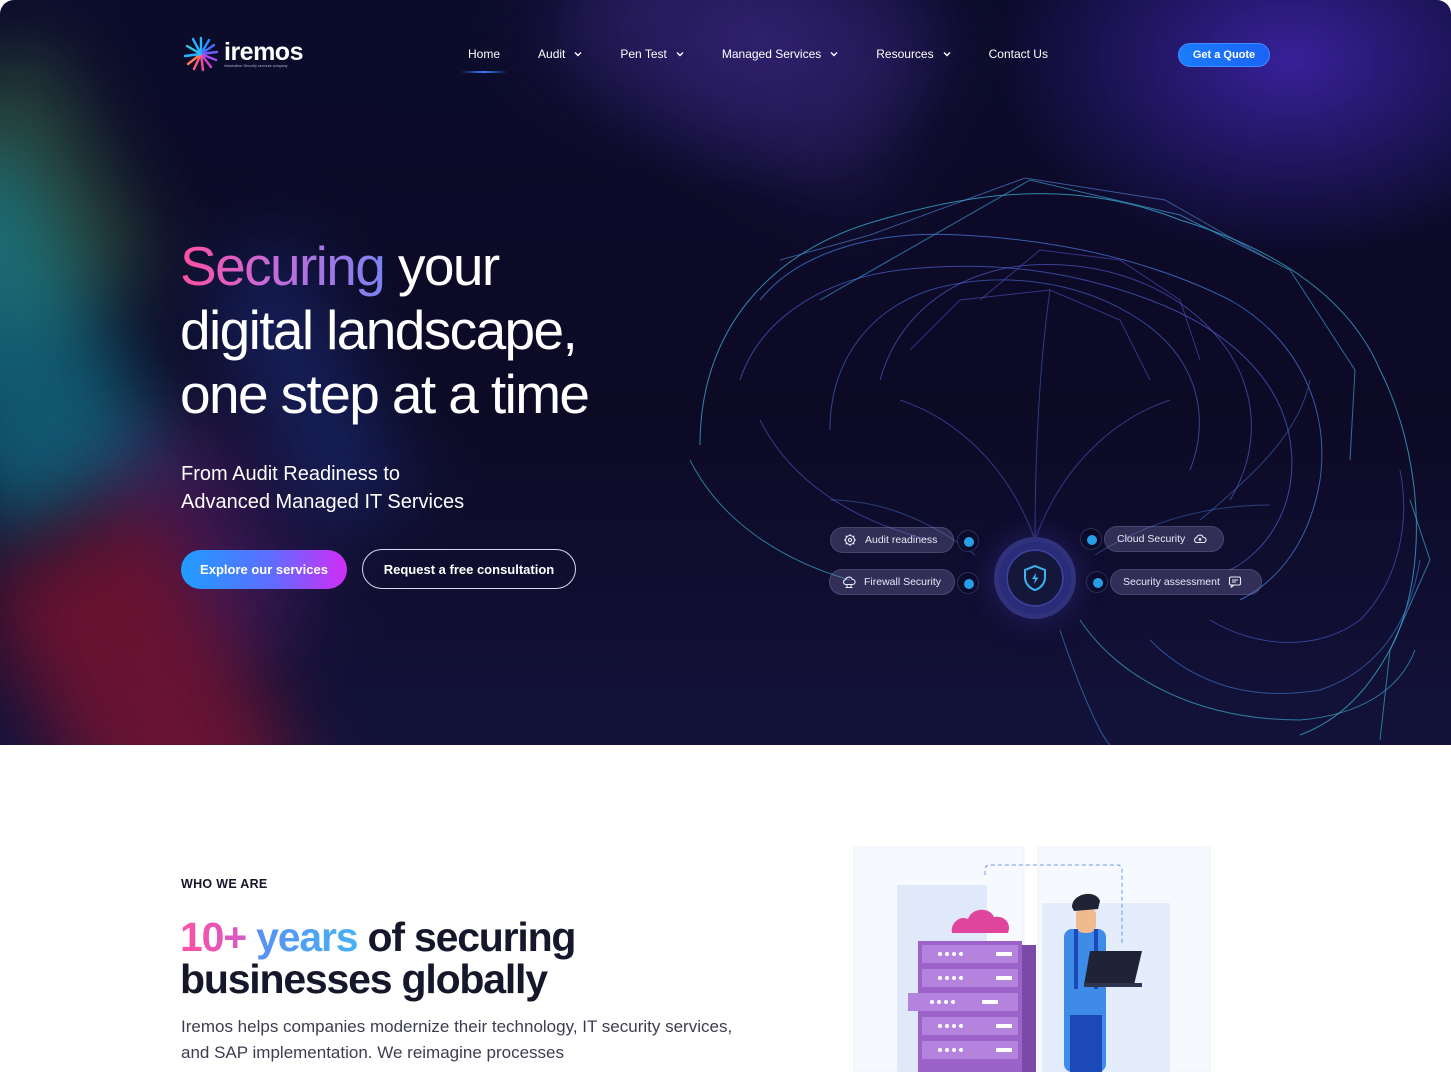 The image size is (1451, 1072). I want to click on title-highlight-number: 10+, so click(213, 937).